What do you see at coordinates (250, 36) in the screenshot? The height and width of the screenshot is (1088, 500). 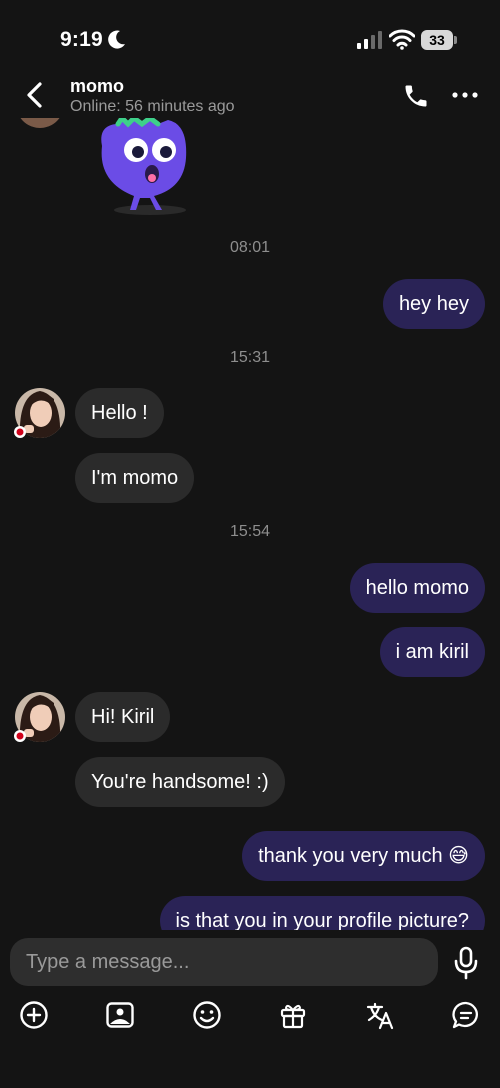 I see `status-bar: 9:19 33` at bounding box center [250, 36].